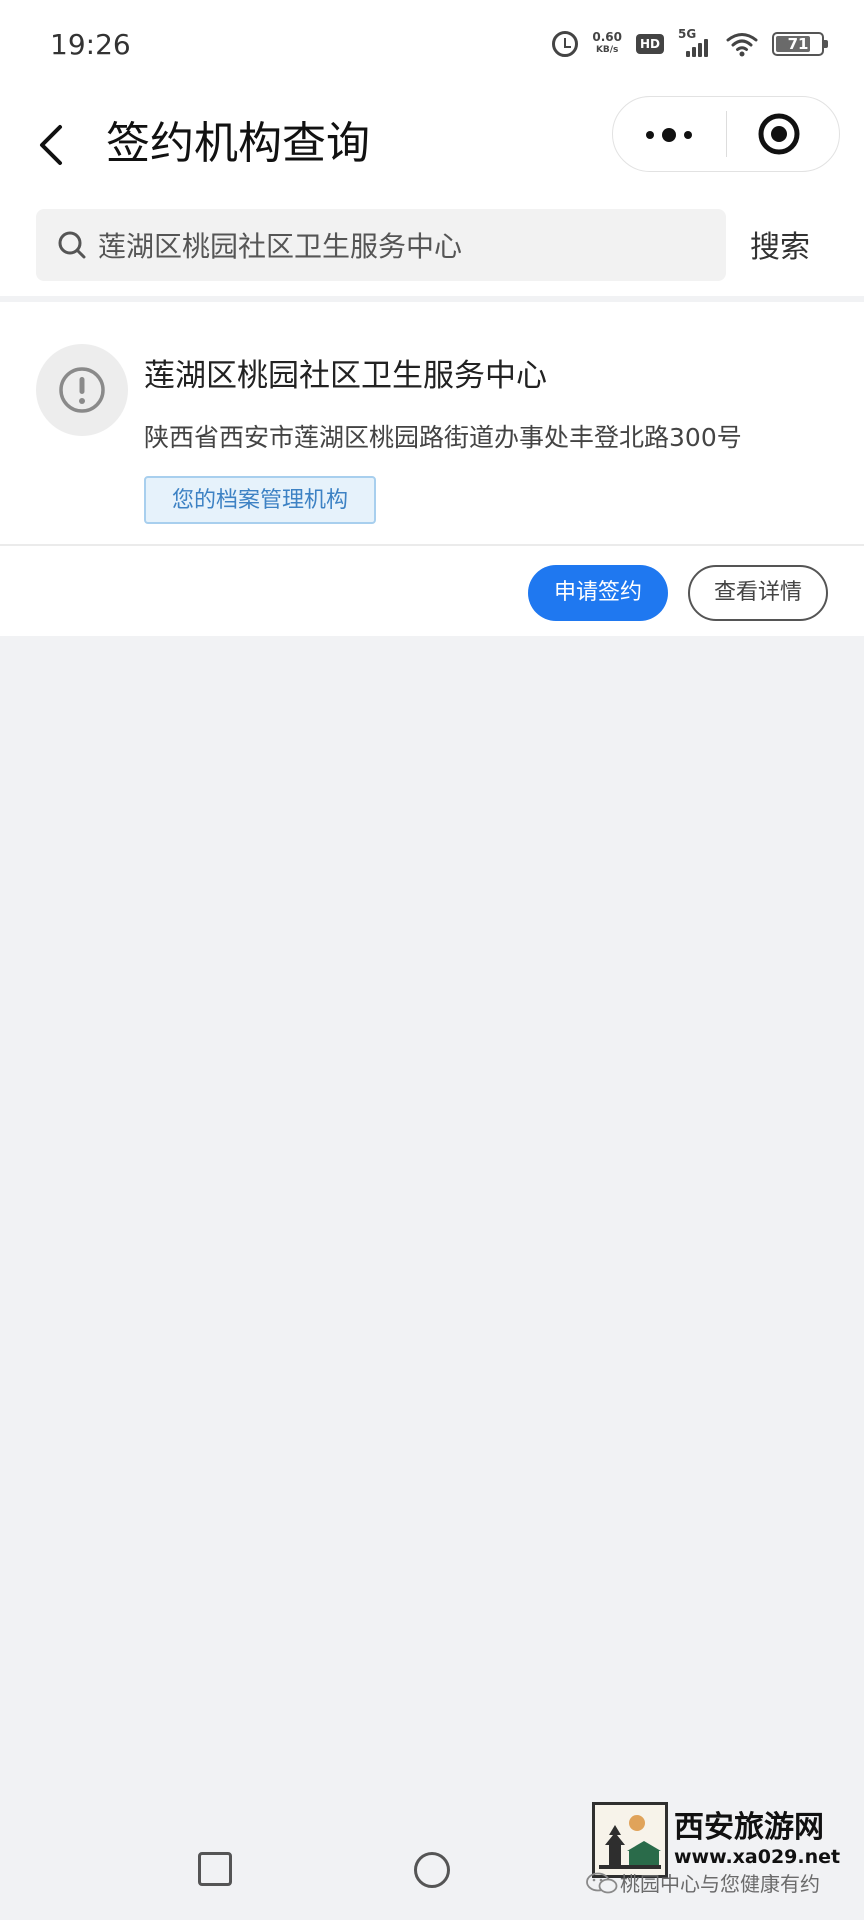 This screenshot has width=864, height=1920. What do you see at coordinates (432, 145) in the screenshot?
I see `nav-bar: 签约机构查询` at bounding box center [432, 145].